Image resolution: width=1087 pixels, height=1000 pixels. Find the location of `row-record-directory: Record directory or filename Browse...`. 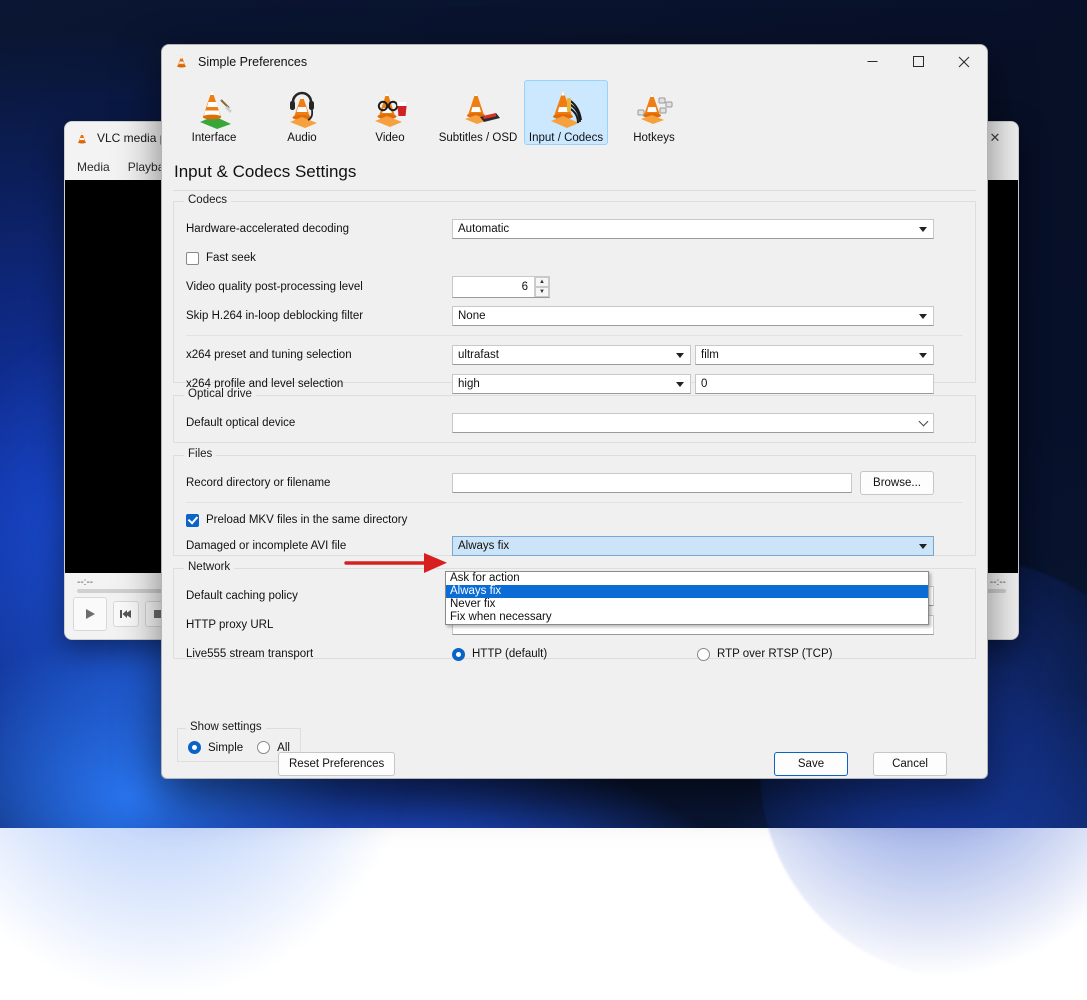

row-record-directory: Record directory or filename Browse... is located at coordinates (574, 483).